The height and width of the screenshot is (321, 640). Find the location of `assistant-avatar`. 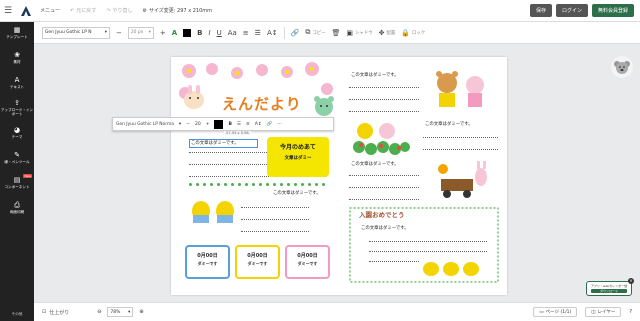

assistant-avatar is located at coordinates (622, 67).